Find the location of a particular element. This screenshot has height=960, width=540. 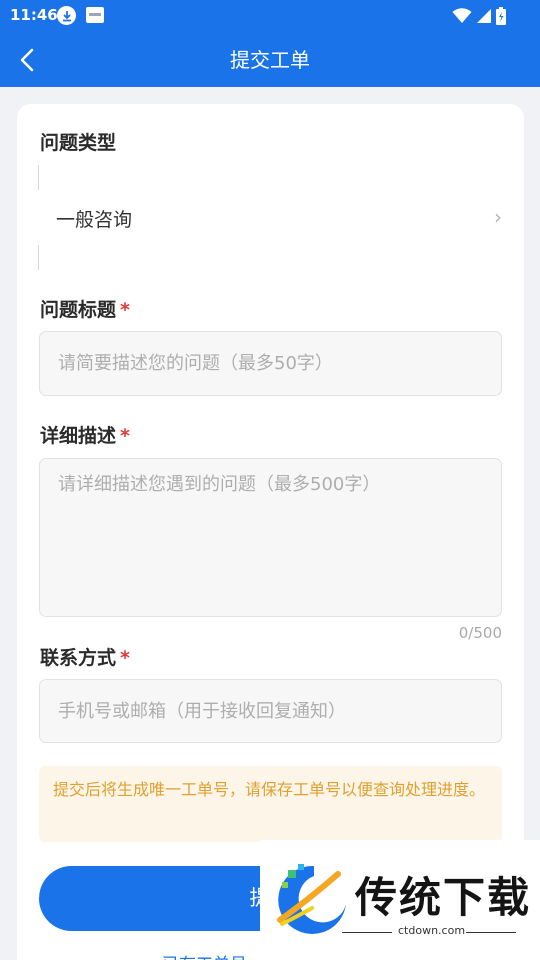

issue-type-label-text: 问题类型 is located at coordinates (78, 143).